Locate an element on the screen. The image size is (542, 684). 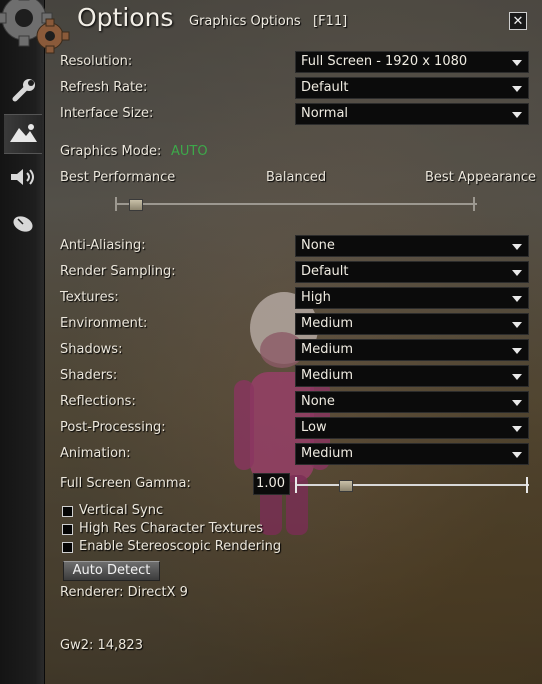
render-sampling-value: Default is located at coordinates (325, 271).